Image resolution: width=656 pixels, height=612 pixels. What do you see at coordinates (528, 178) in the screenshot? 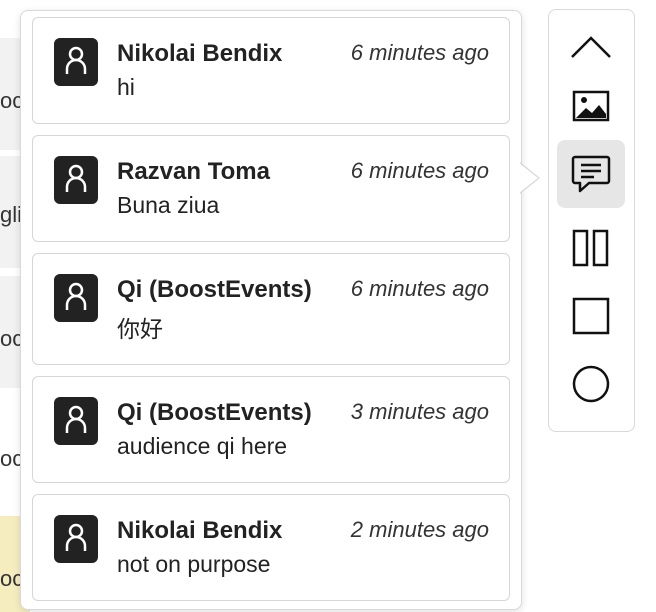
I see `popover-caret-inner` at bounding box center [528, 178].